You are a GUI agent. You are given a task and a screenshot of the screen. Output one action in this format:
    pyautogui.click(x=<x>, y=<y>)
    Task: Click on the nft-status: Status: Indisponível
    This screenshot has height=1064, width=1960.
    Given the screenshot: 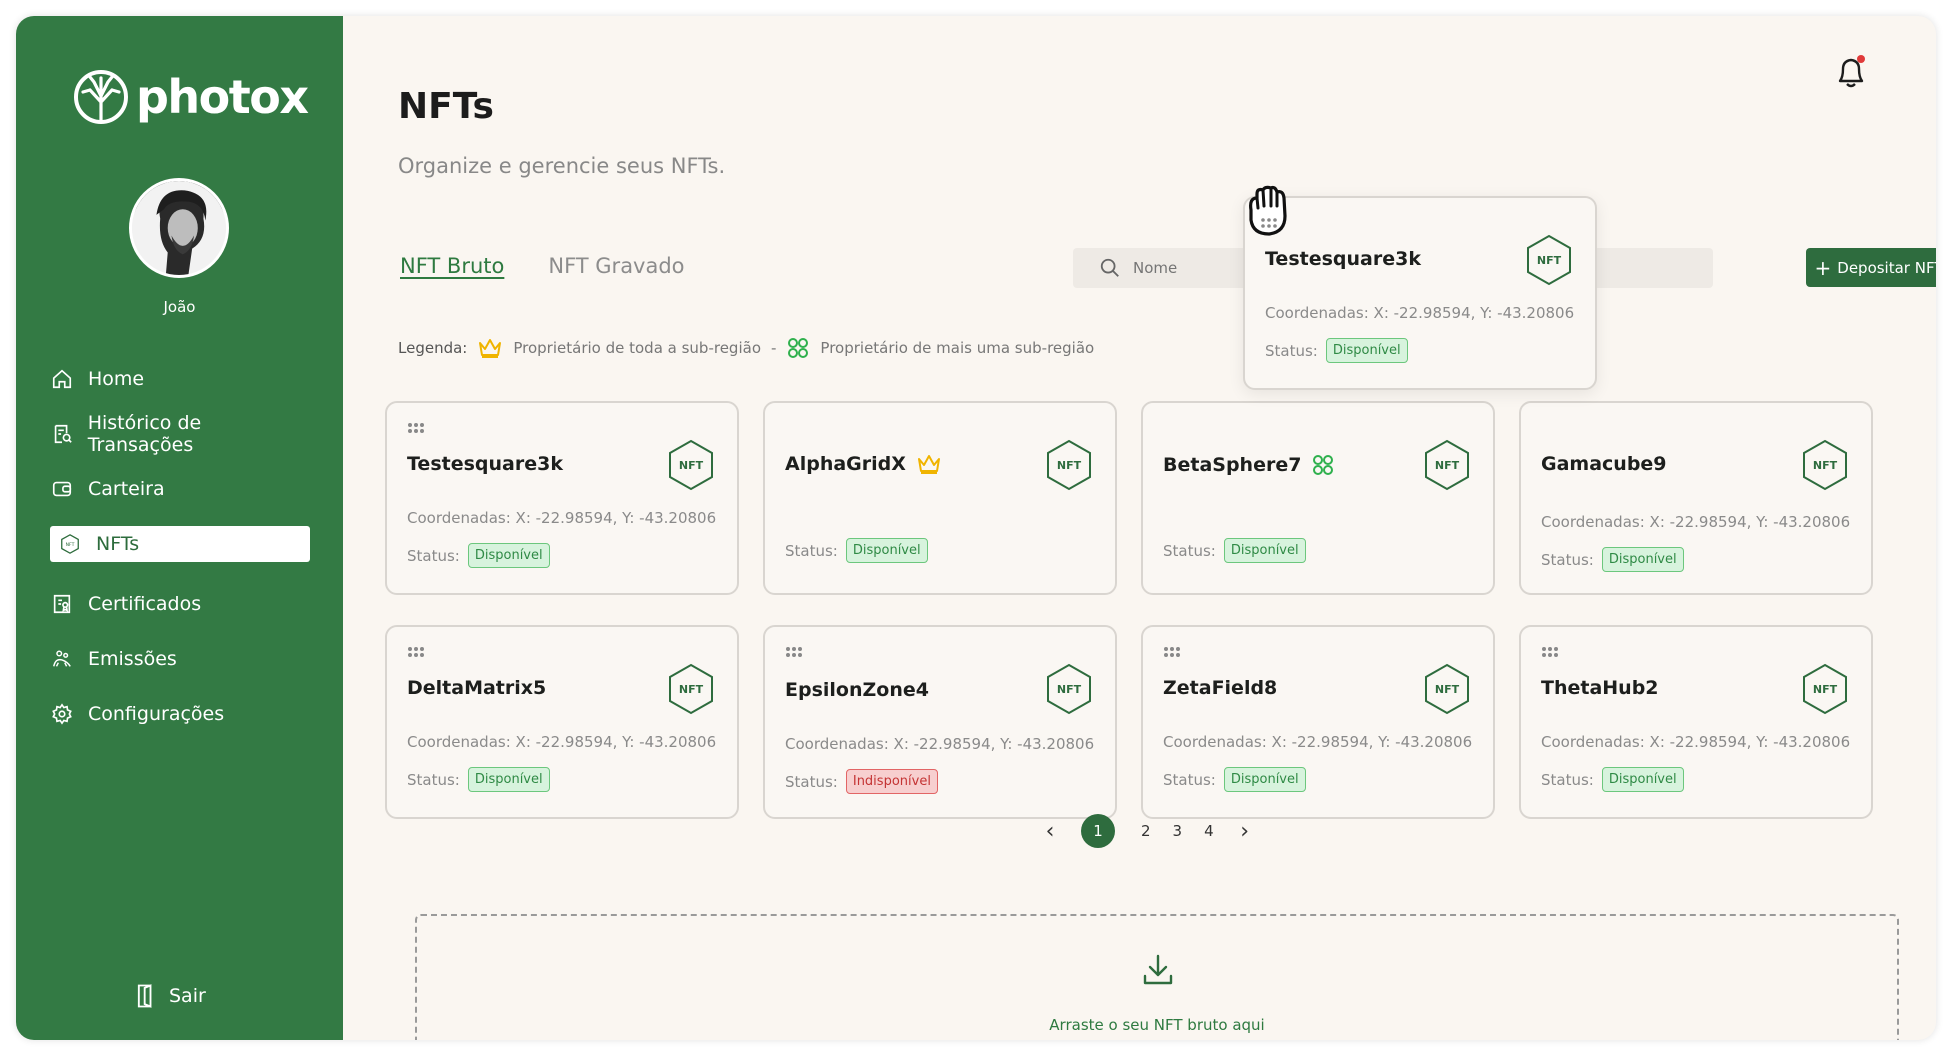 What is the action you would take?
    pyautogui.click(x=861, y=781)
    